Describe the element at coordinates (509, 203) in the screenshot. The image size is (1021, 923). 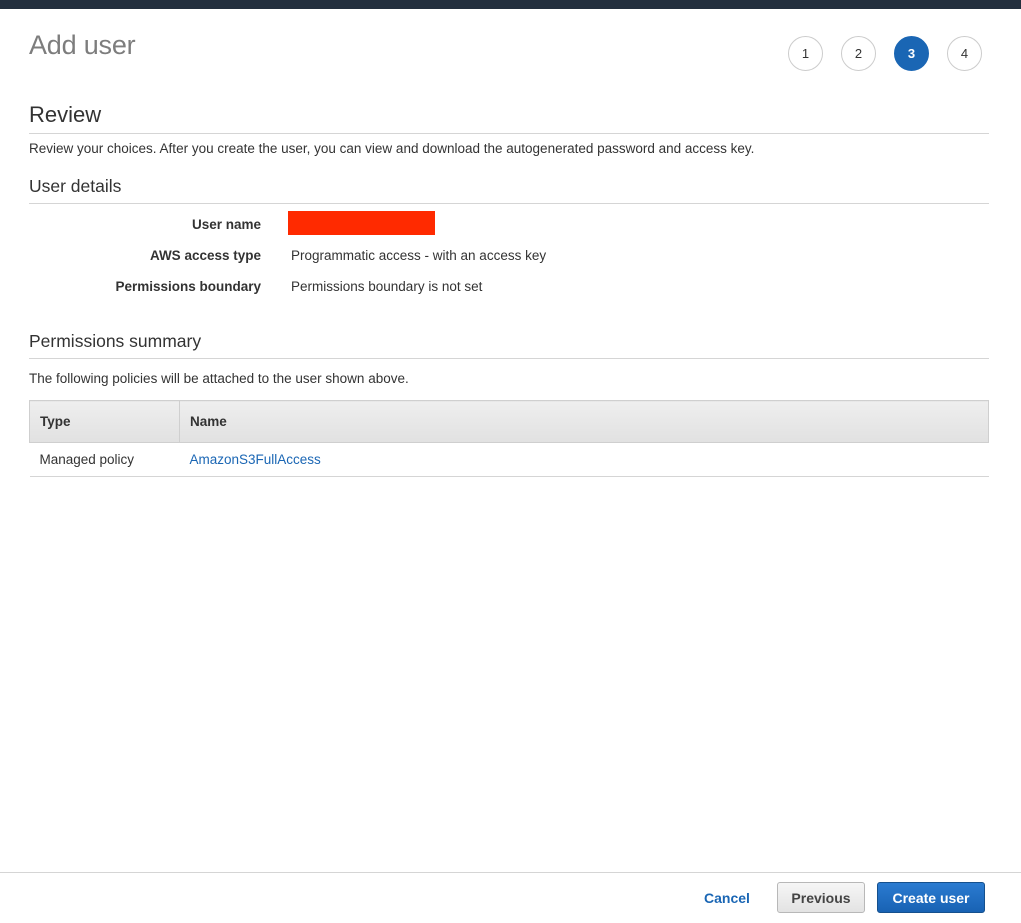
I see `user-details-divider` at that location.